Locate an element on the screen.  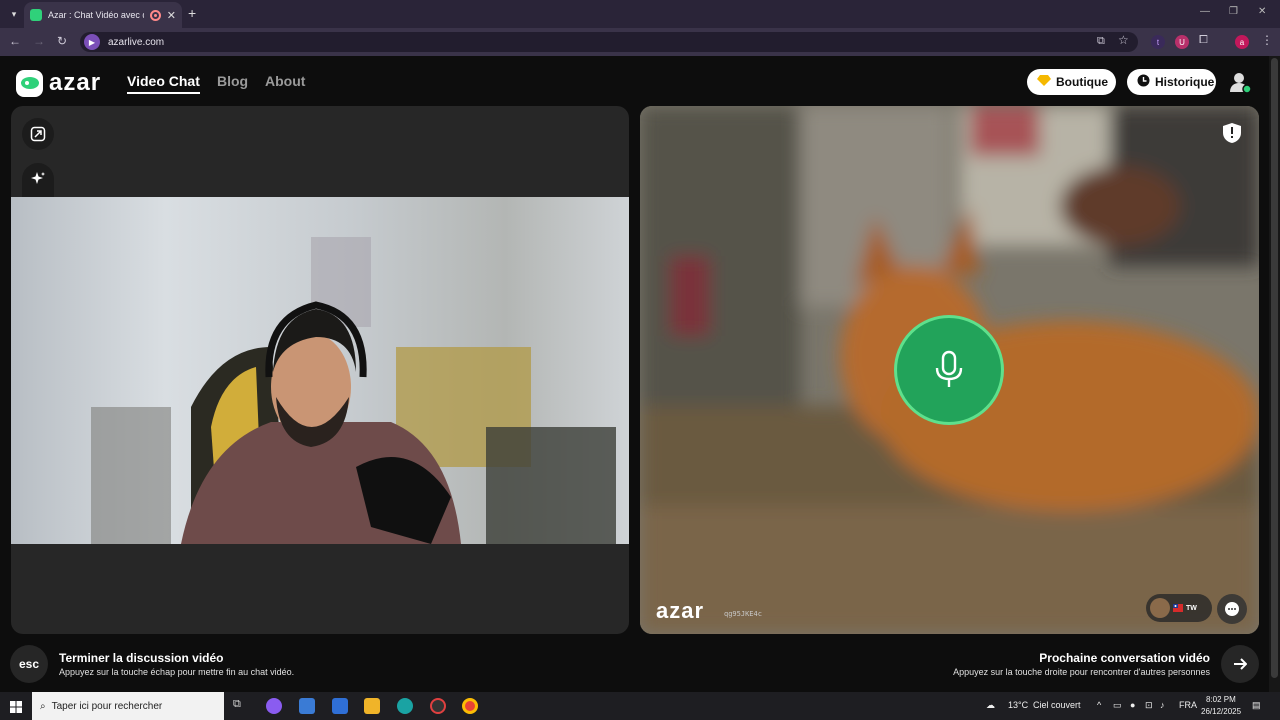
chat-button is located at coordinates (1232, 609).